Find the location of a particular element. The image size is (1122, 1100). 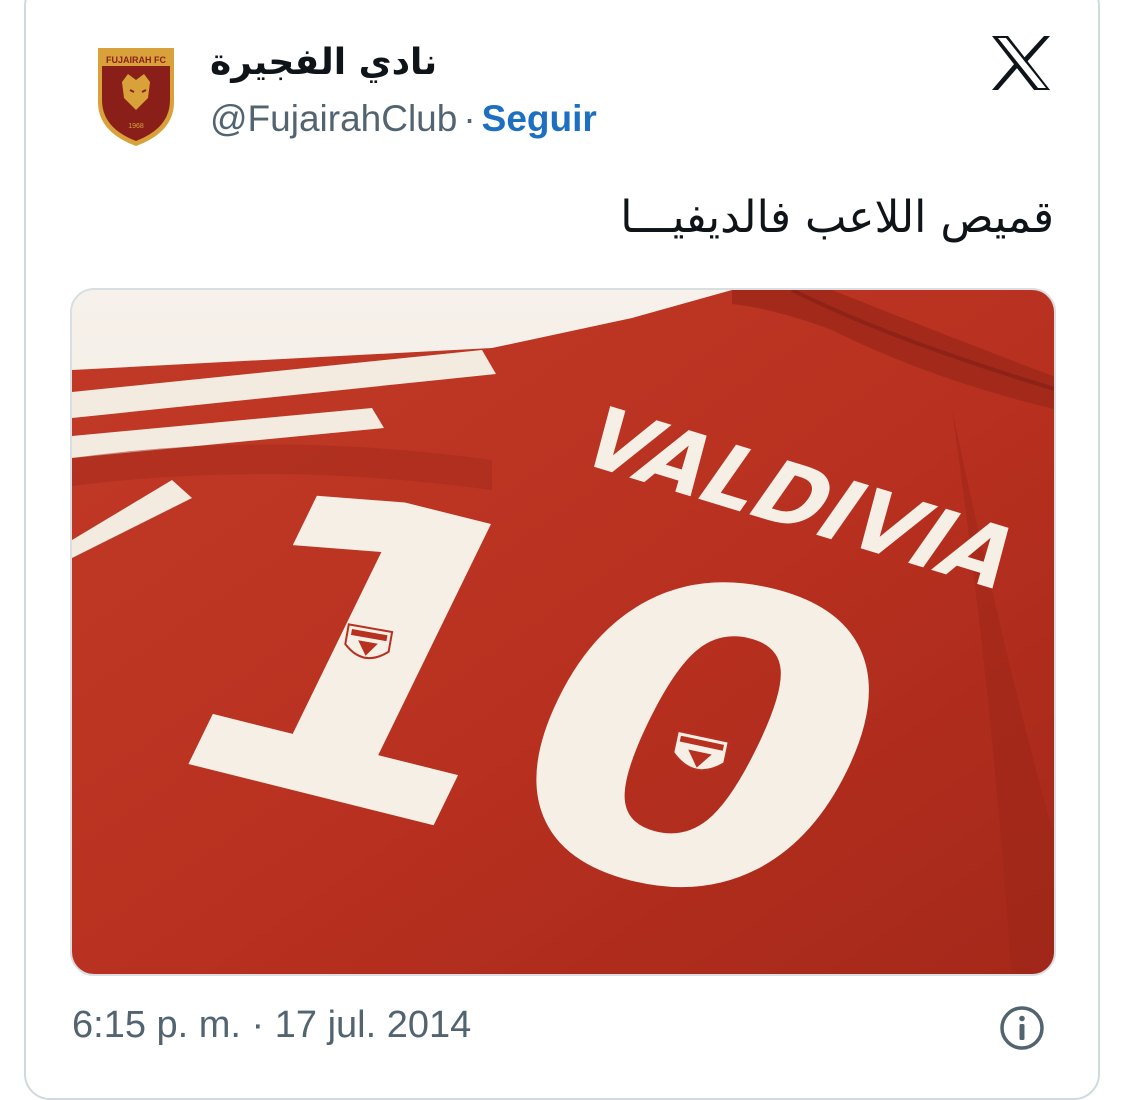

handle-row: @FujairahClub · Seguir is located at coordinates (403, 119).